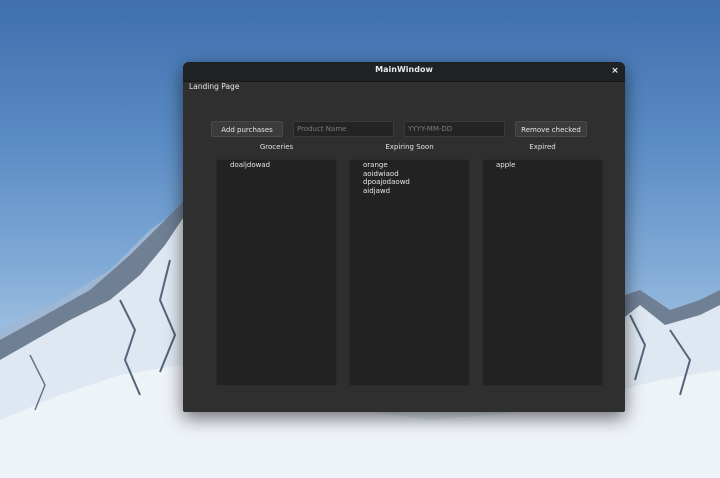  I want to click on list-item: dpoajodaowd, so click(409, 182).